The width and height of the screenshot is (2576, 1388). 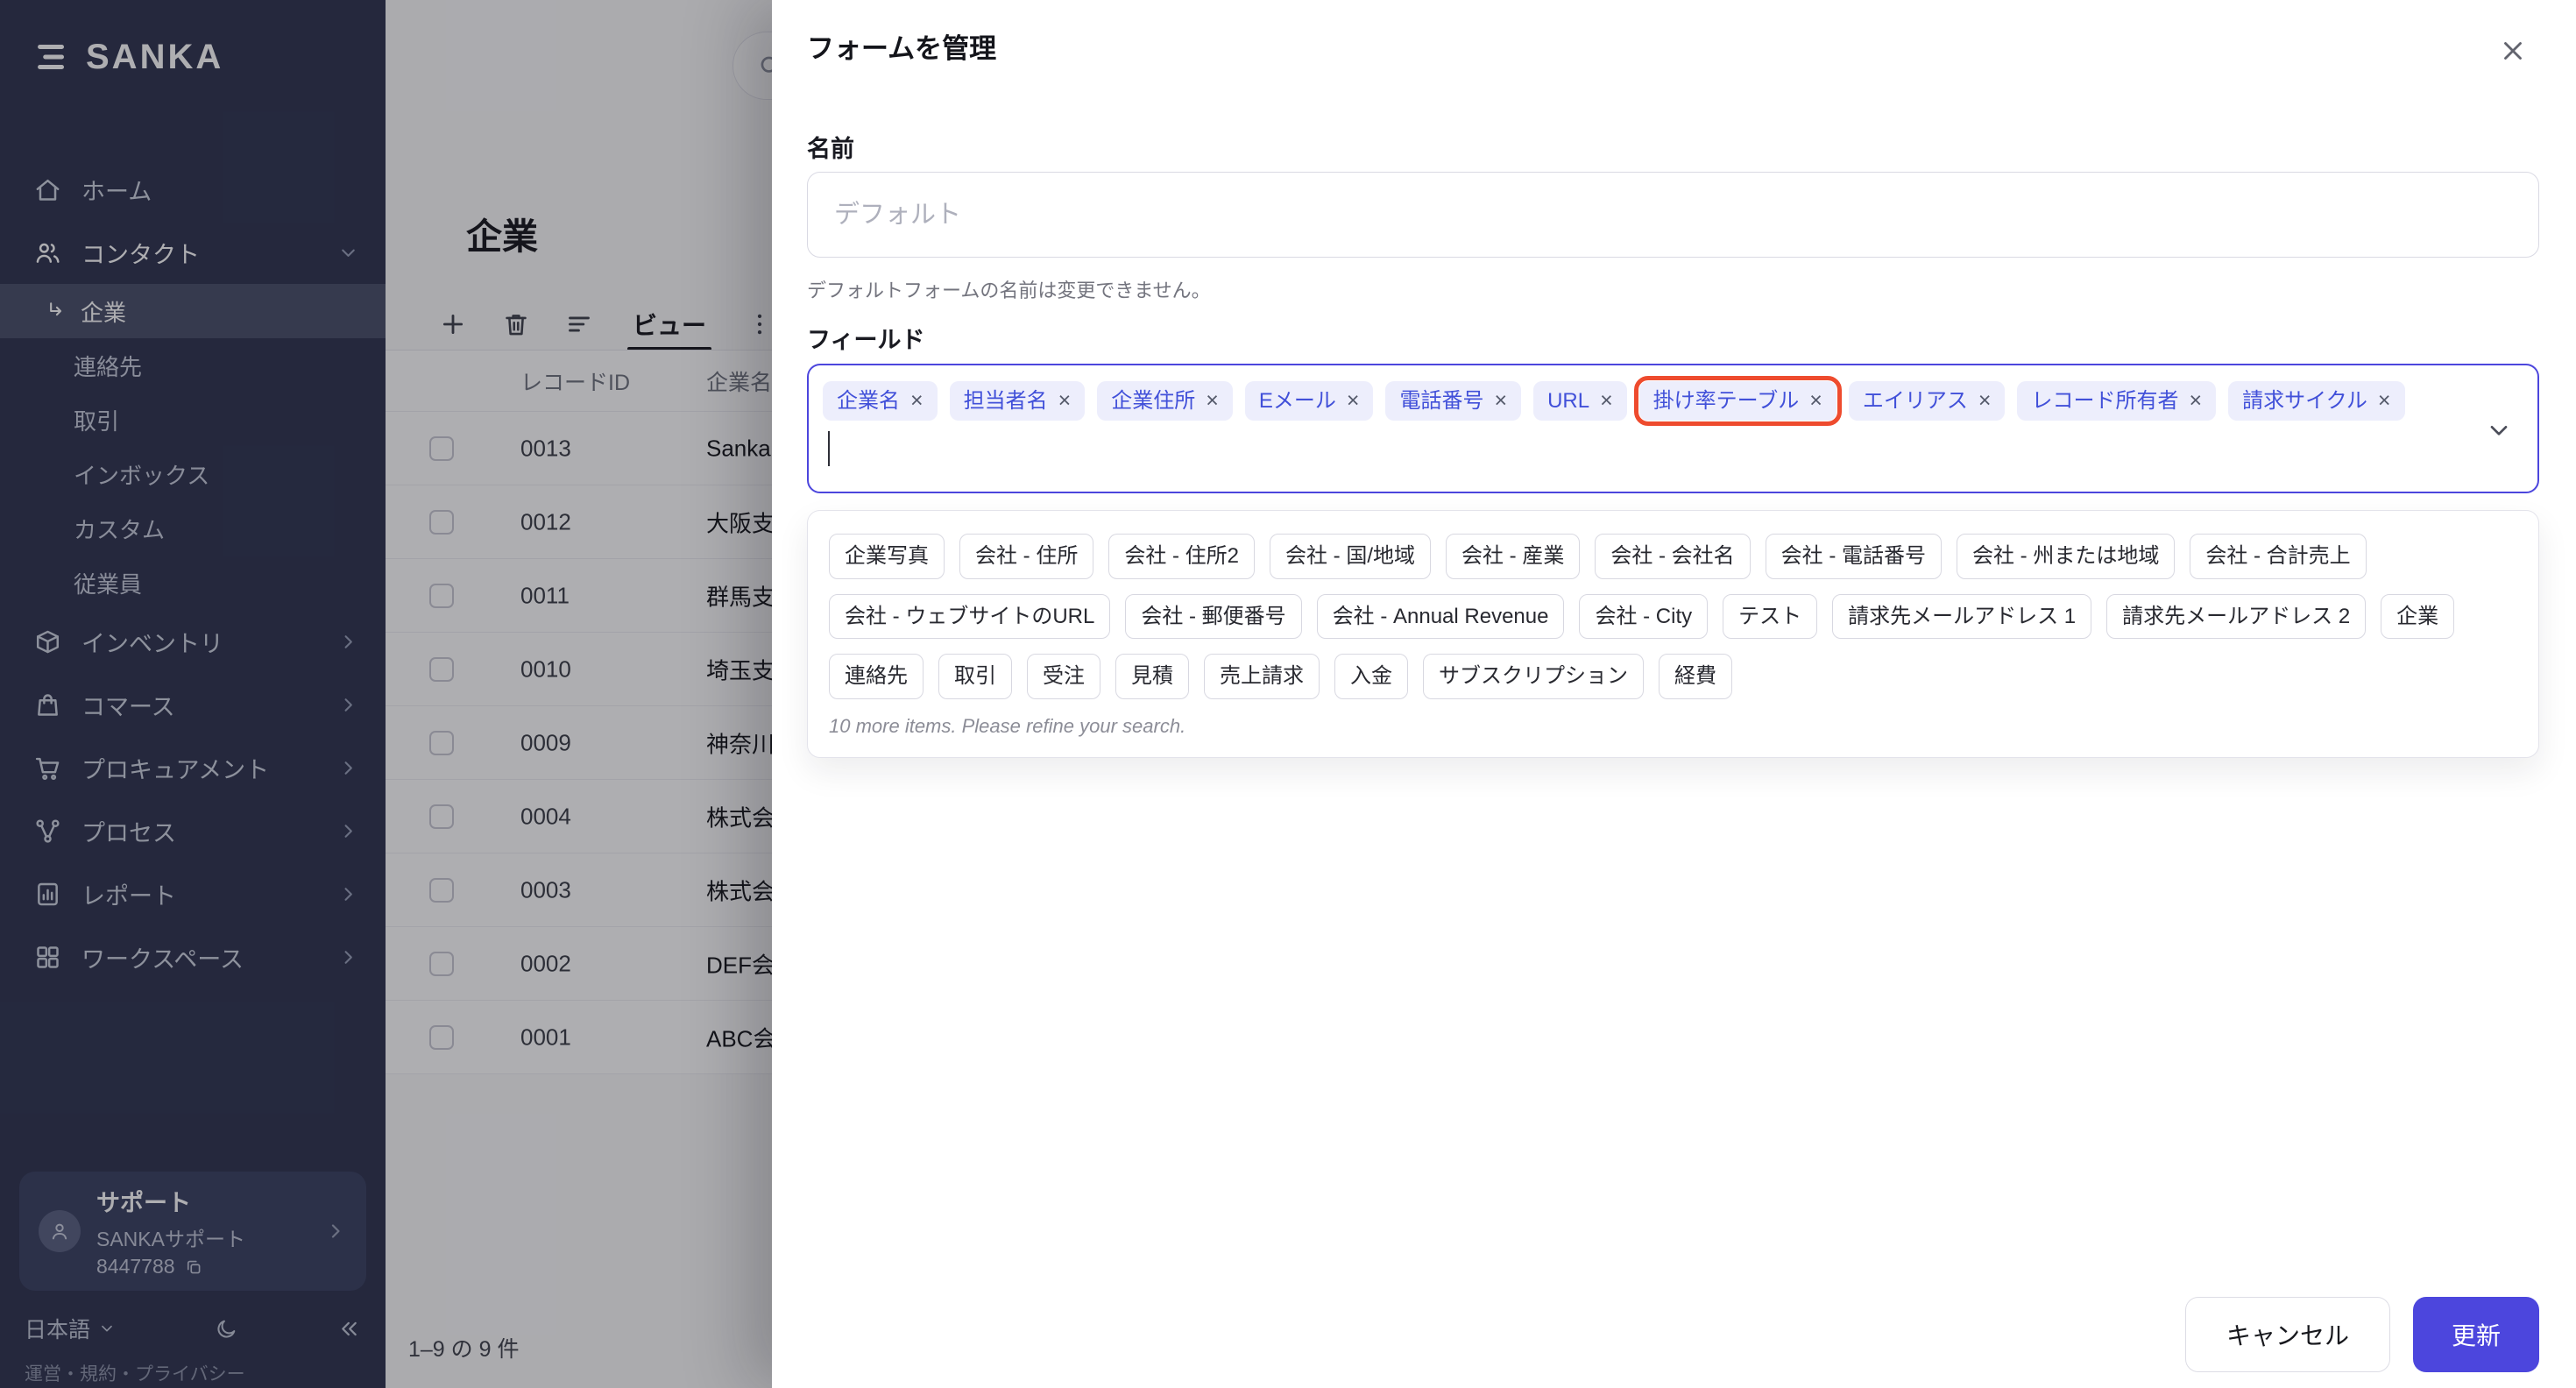 I want to click on selected-field-chip: 掛け率テーブル ×, so click(x=1737, y=401).